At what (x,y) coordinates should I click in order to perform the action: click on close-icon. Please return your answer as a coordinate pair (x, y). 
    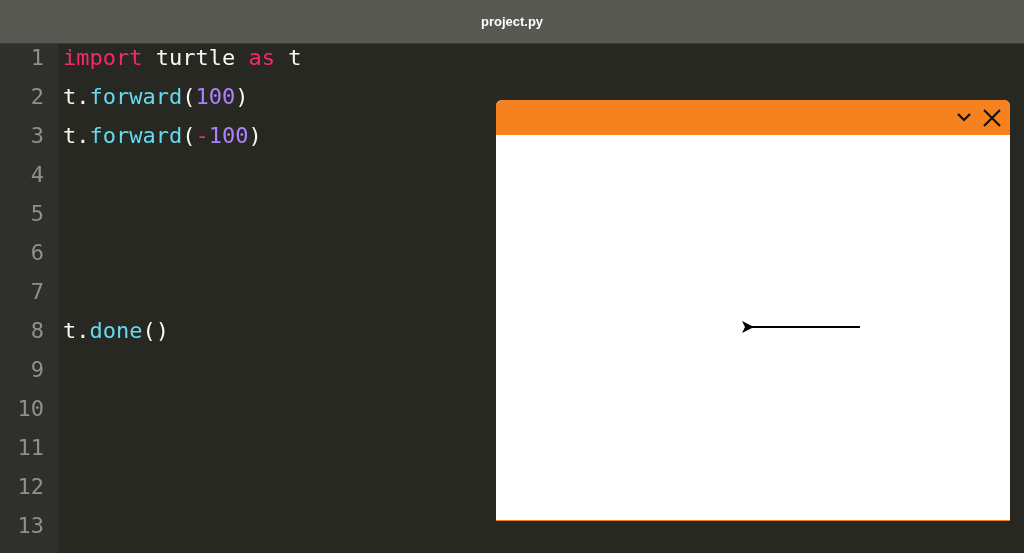
    Looking at the image, I should click on (992, 117).